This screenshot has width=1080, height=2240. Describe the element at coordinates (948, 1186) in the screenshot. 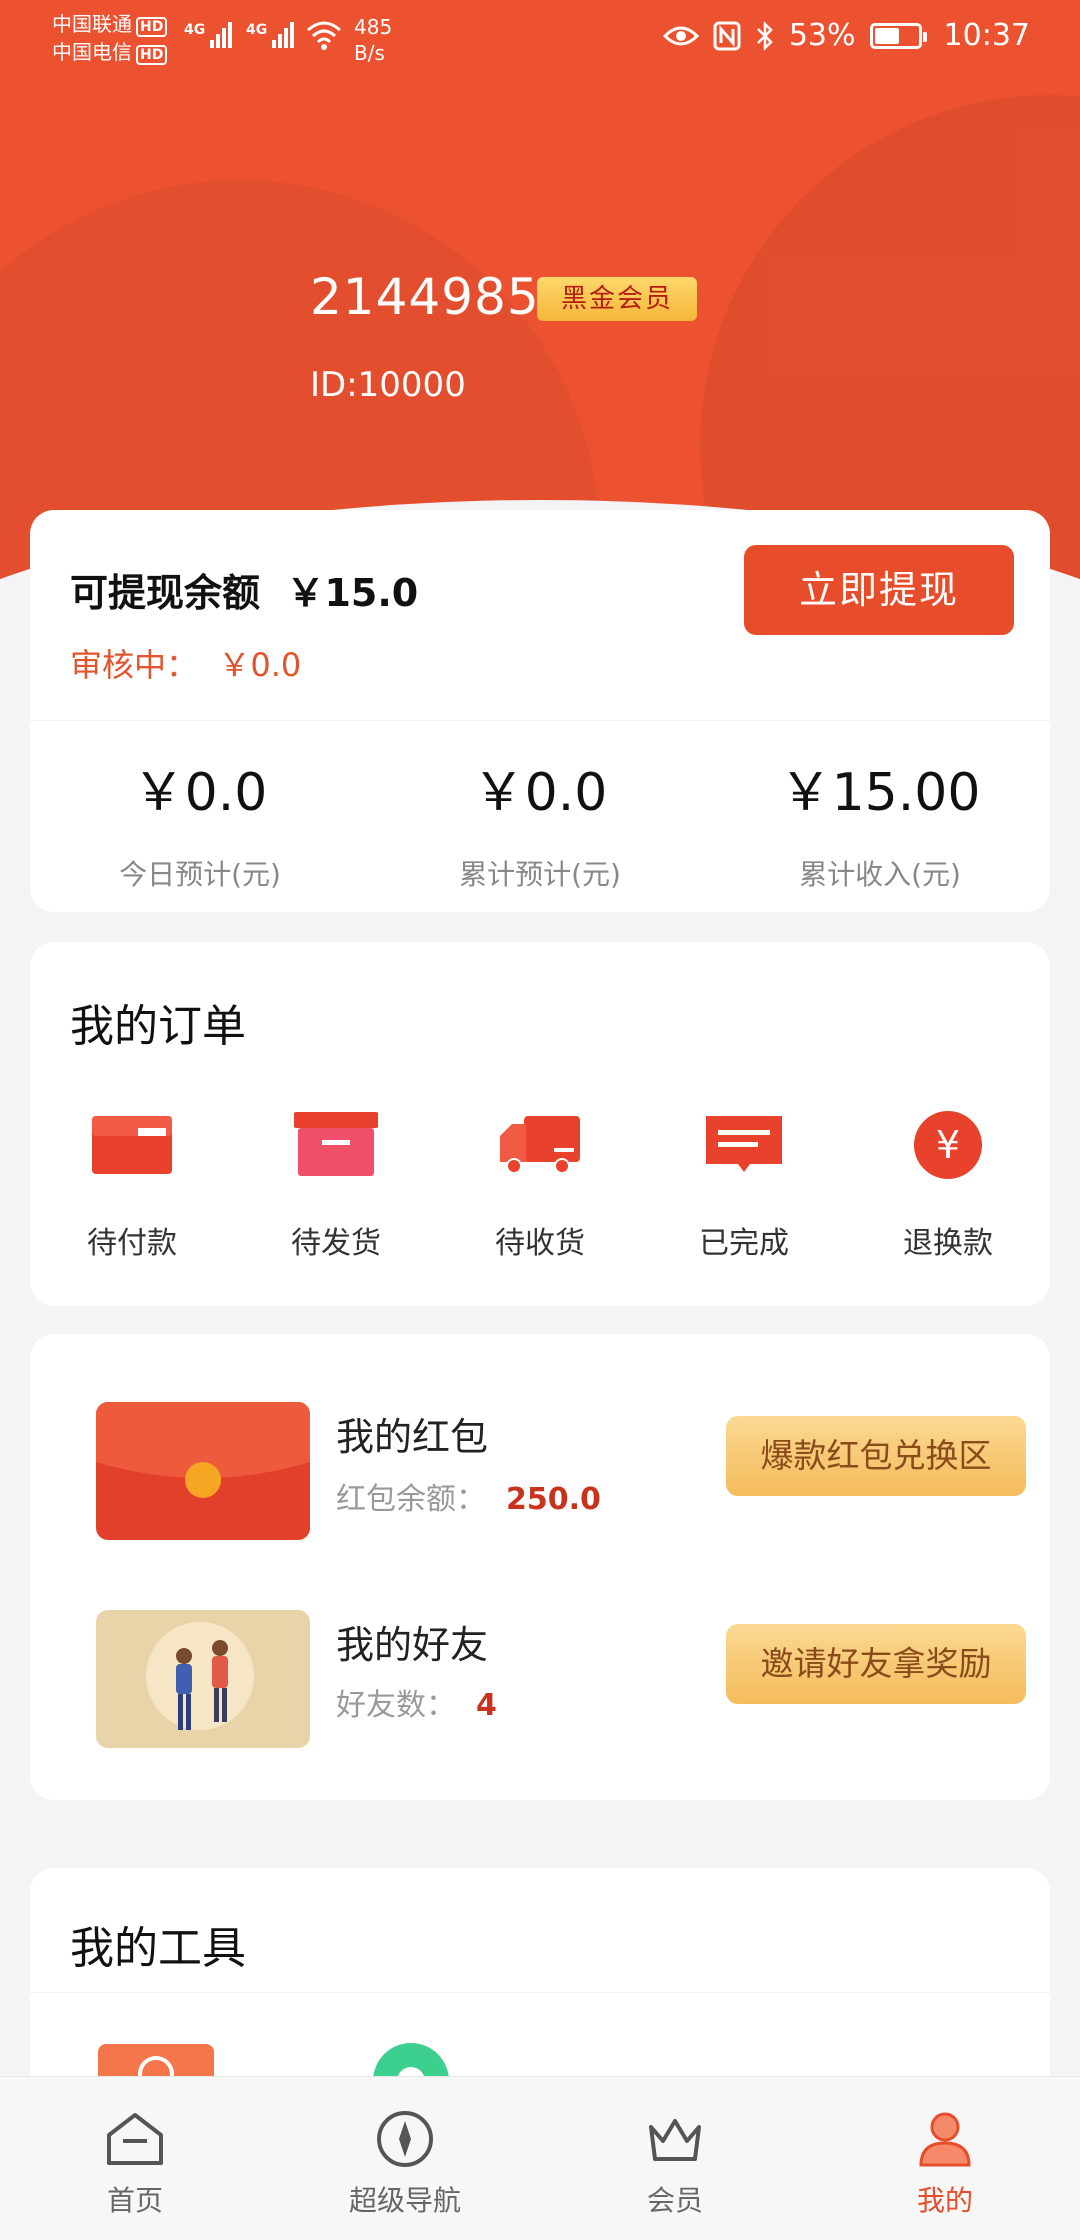

I see `order-refund: ¥ 退换款` at that location.